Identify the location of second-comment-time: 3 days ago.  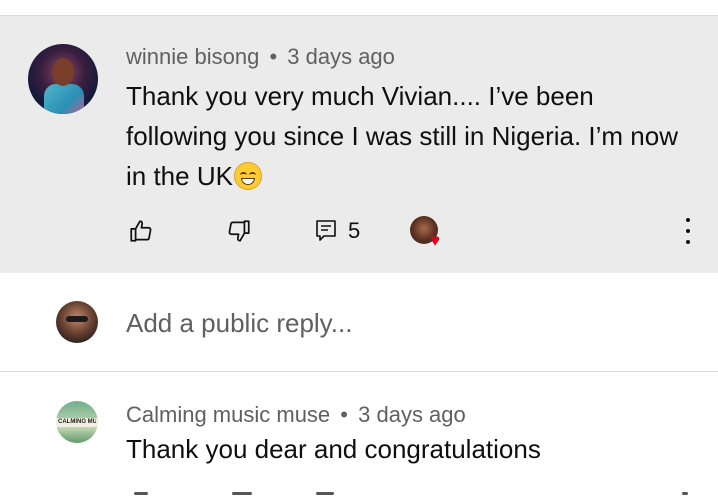
(412, 414).